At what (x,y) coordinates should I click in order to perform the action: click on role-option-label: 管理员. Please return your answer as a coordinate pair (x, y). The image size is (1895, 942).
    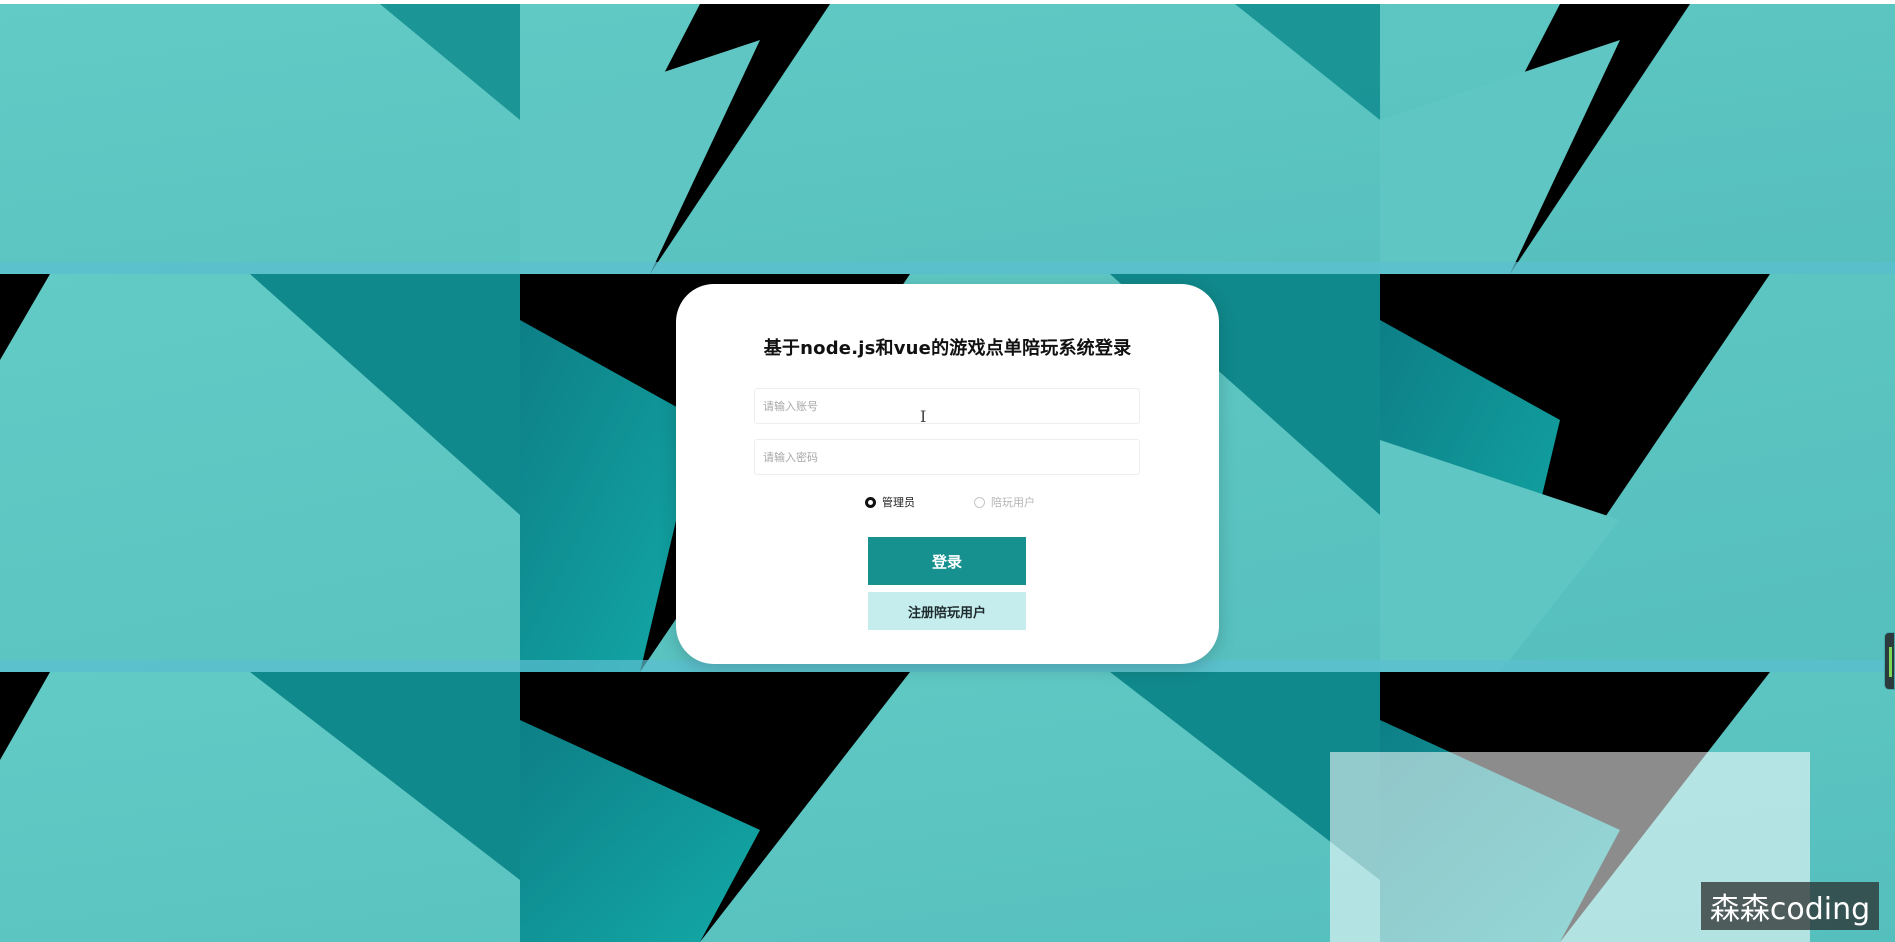
    Looking at the image, I should click on (898, 502).